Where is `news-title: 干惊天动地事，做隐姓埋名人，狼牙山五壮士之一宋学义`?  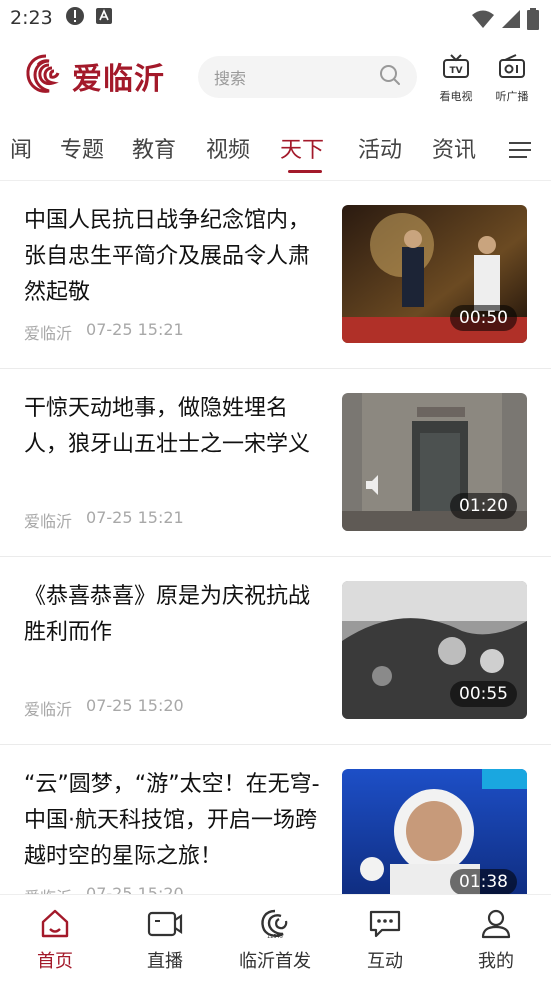 news-title: 干惊天动地事，做隐姓埋名人，狼牙山五壮士之一宋学义 is located at coordinates (167, 426).